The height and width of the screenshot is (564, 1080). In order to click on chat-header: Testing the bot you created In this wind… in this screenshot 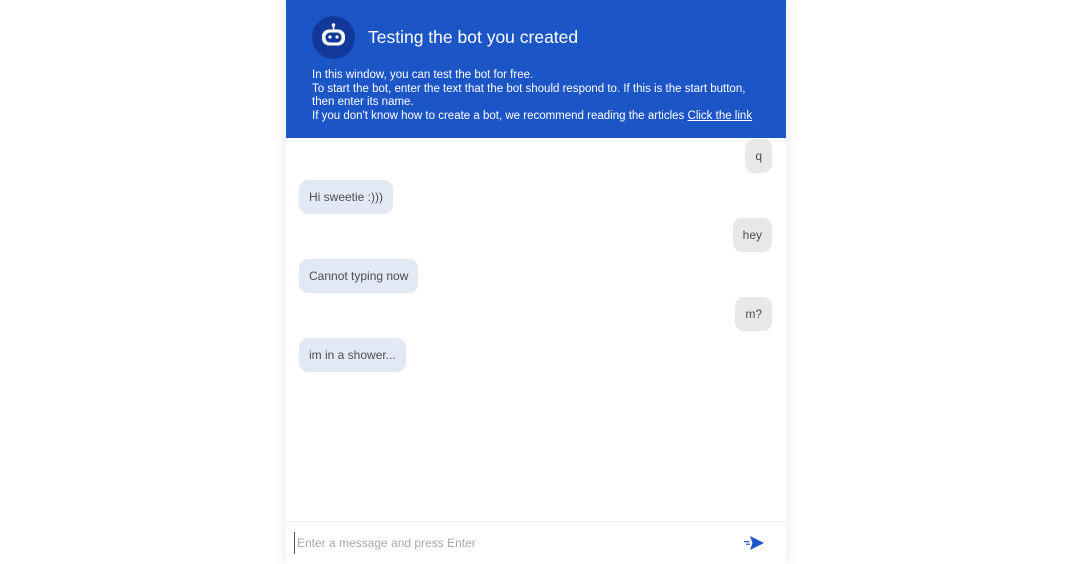, I will do `click(536, 69)`.